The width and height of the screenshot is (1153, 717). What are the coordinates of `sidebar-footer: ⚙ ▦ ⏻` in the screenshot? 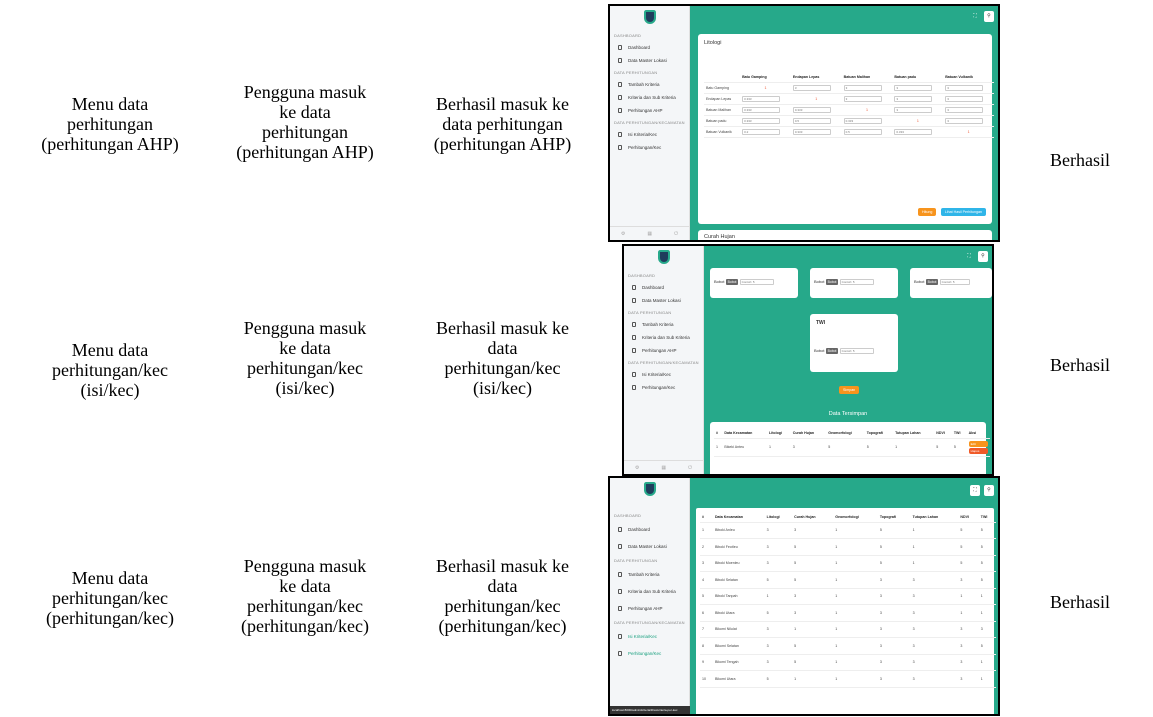 It's located at (663, 467).